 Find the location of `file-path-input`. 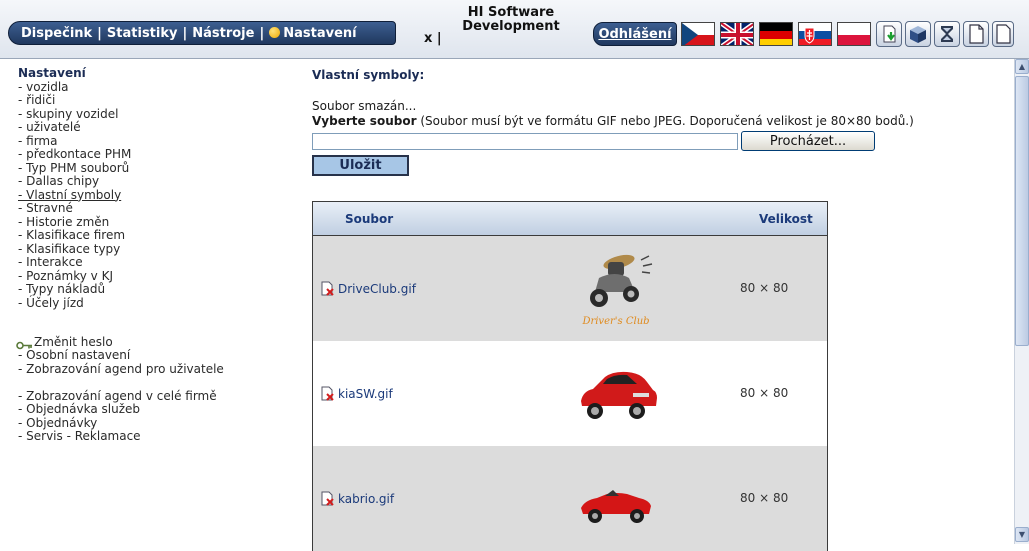

file-path-input is located at coordinates (525, 141).